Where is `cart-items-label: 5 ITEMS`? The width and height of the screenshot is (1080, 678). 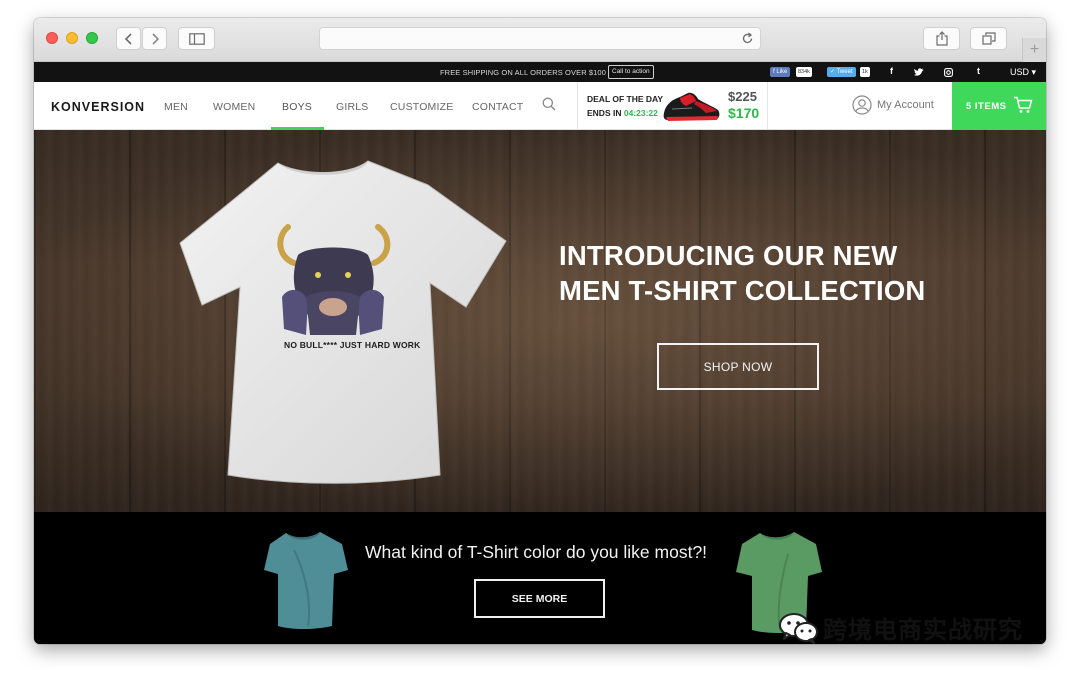 cart-items-label: 5 ITEMS is located at coordinates (986, 106).